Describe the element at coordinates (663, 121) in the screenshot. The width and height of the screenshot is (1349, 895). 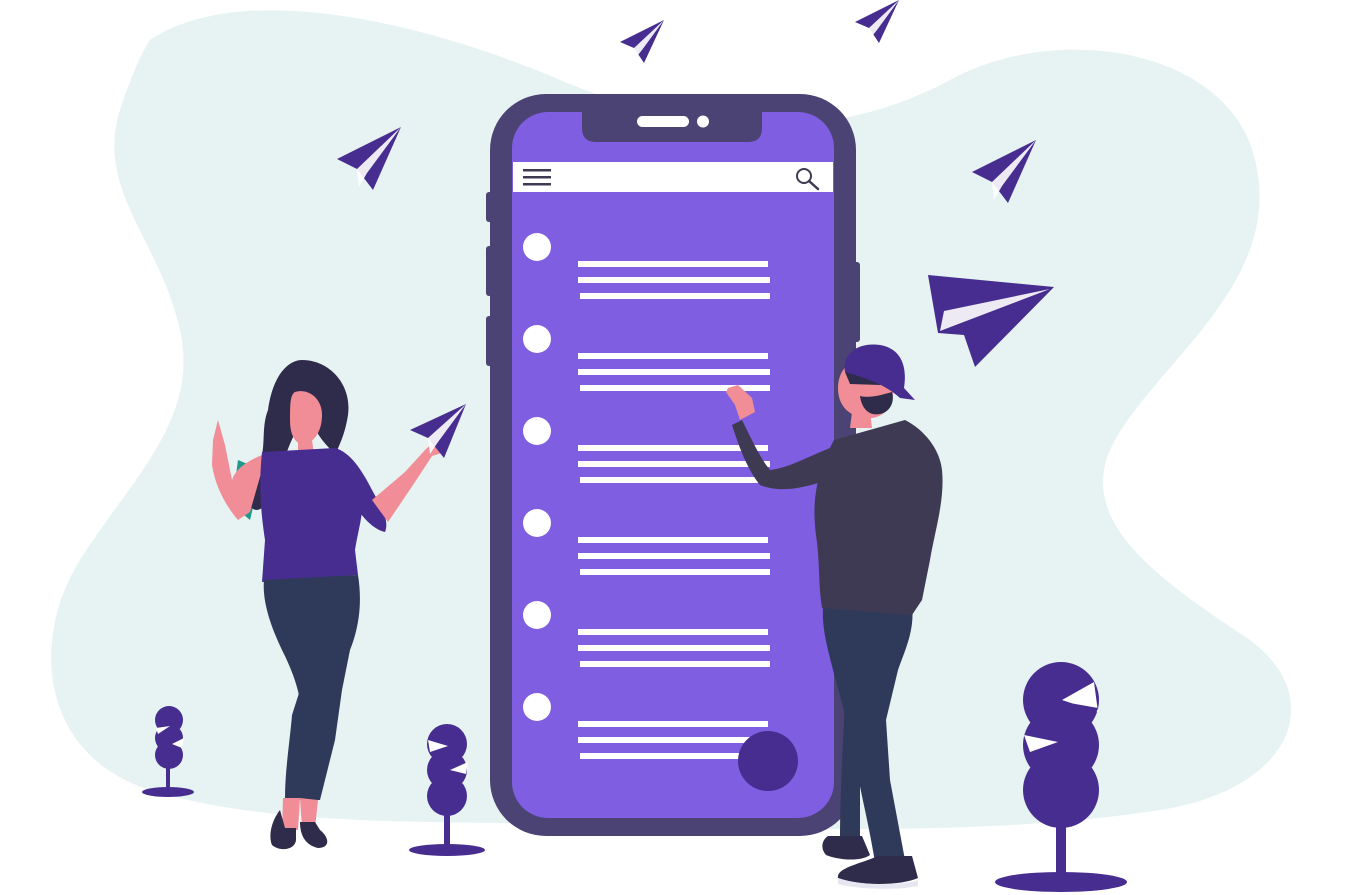
I see `phone-speaker` at that location.